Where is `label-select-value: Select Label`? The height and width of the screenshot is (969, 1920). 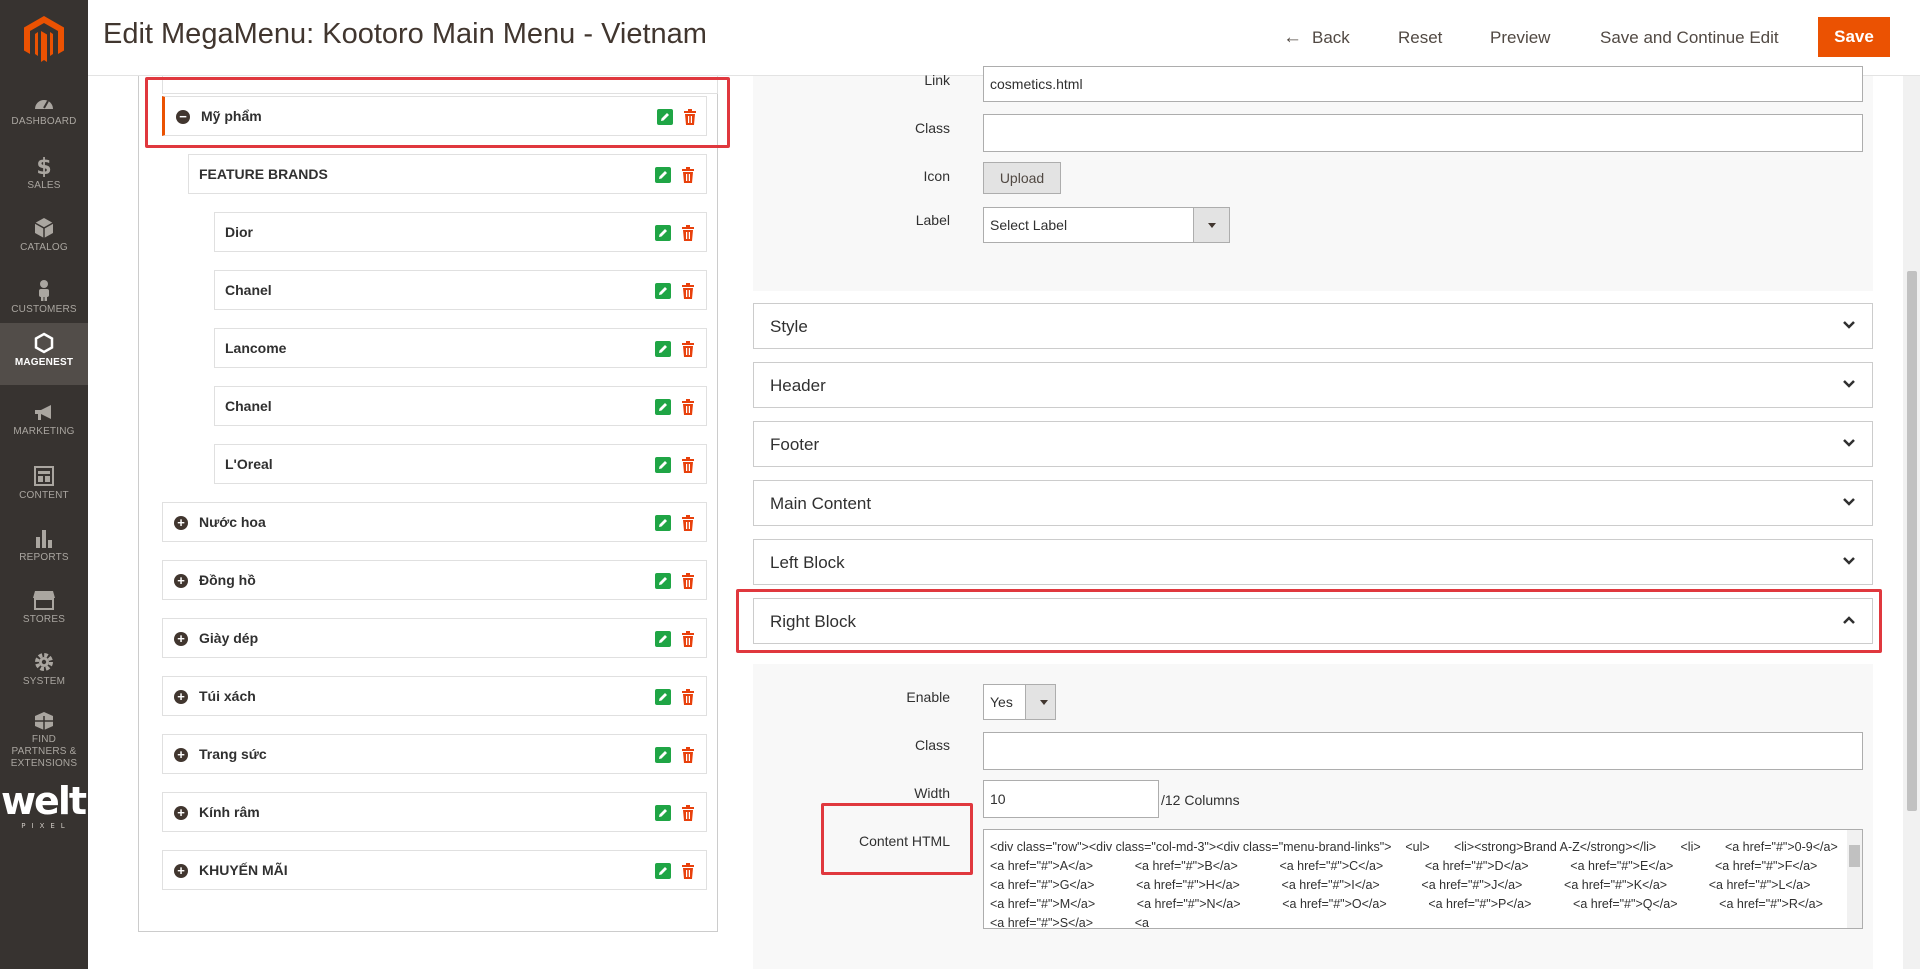 label-select-value: Select Label is located at coordinates (1029, 225).